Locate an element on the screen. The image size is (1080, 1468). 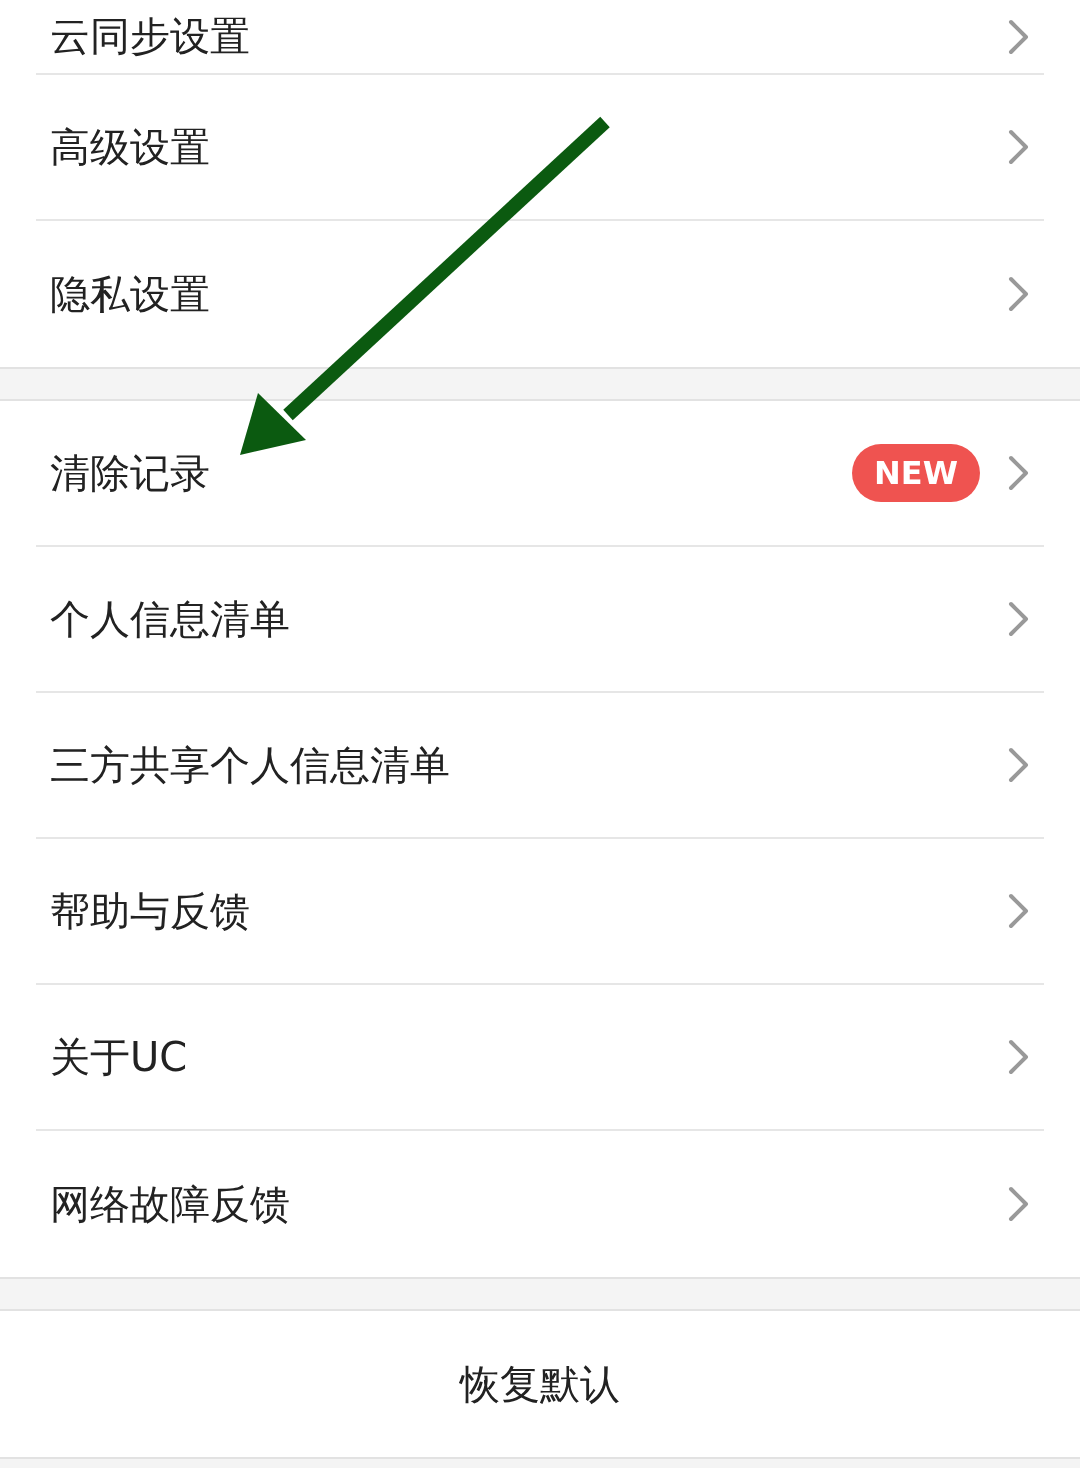
settings-row: 关于UC is located at coordinates (540, 1058).